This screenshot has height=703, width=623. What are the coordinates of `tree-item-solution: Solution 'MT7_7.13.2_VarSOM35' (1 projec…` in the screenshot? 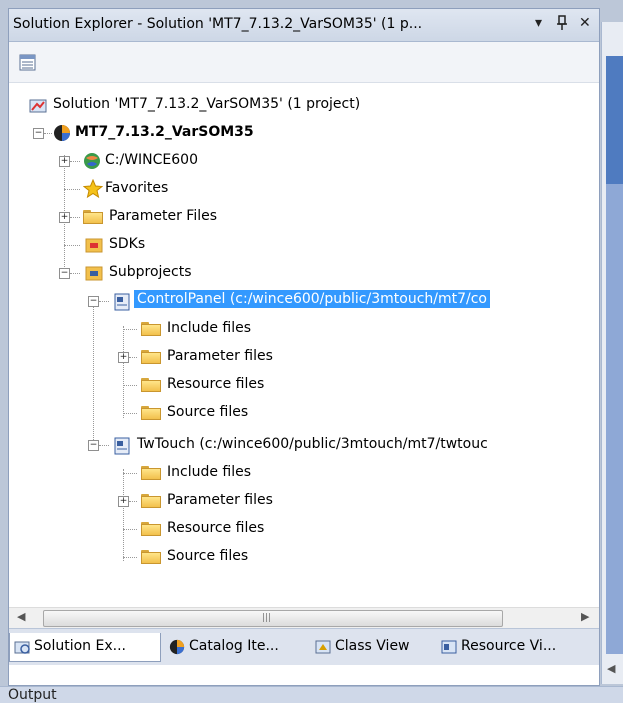 It's located at (309, 105).